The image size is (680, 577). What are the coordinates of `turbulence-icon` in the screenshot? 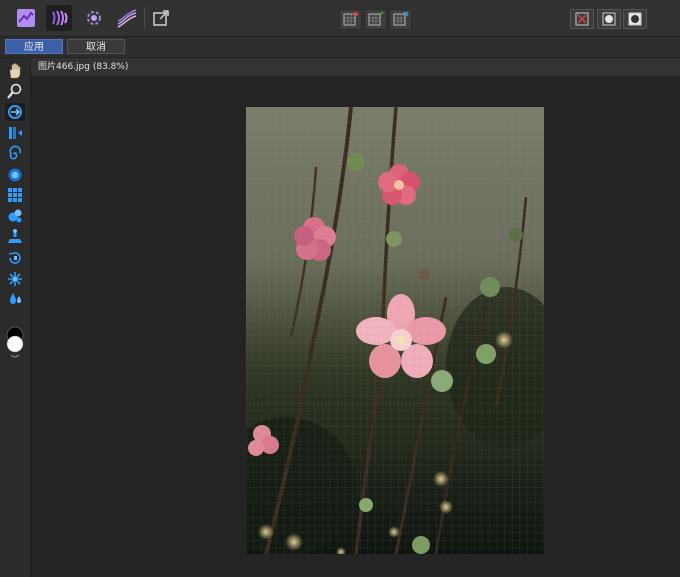 It's located at (15, 216).